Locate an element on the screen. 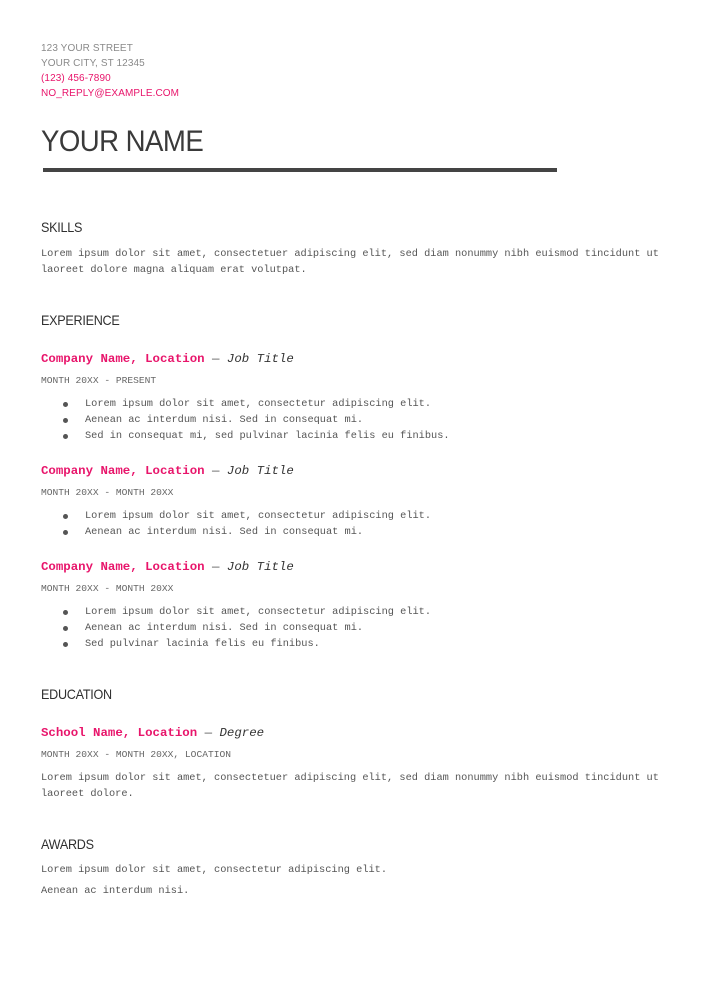 The image size is (707, 1000). education-header: School Name, Location — Degree is located at coordinates (152, 733).